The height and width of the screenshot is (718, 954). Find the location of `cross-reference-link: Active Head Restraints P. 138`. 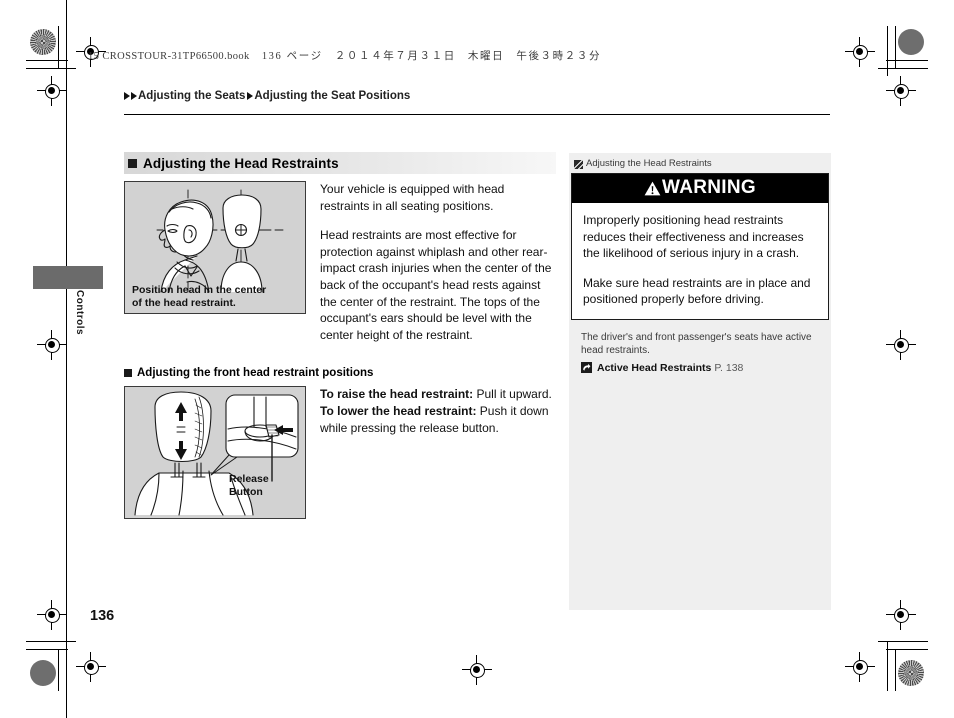

cross-reference-link: Active Head Restraints P. 138 is located at coordinates (706, 368).